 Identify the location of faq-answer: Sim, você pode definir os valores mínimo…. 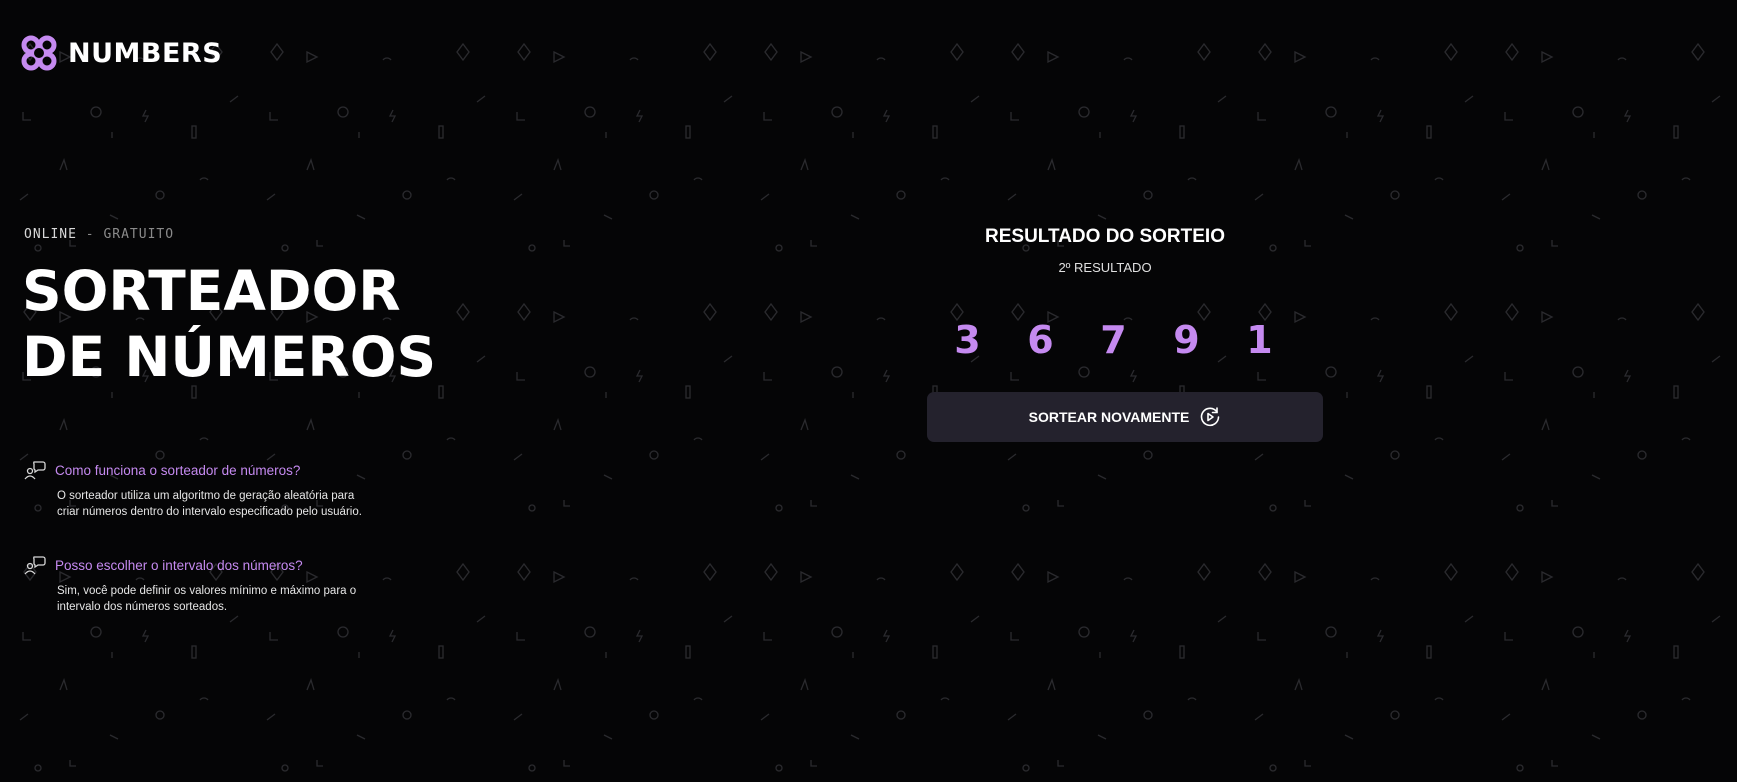
(207, 599).